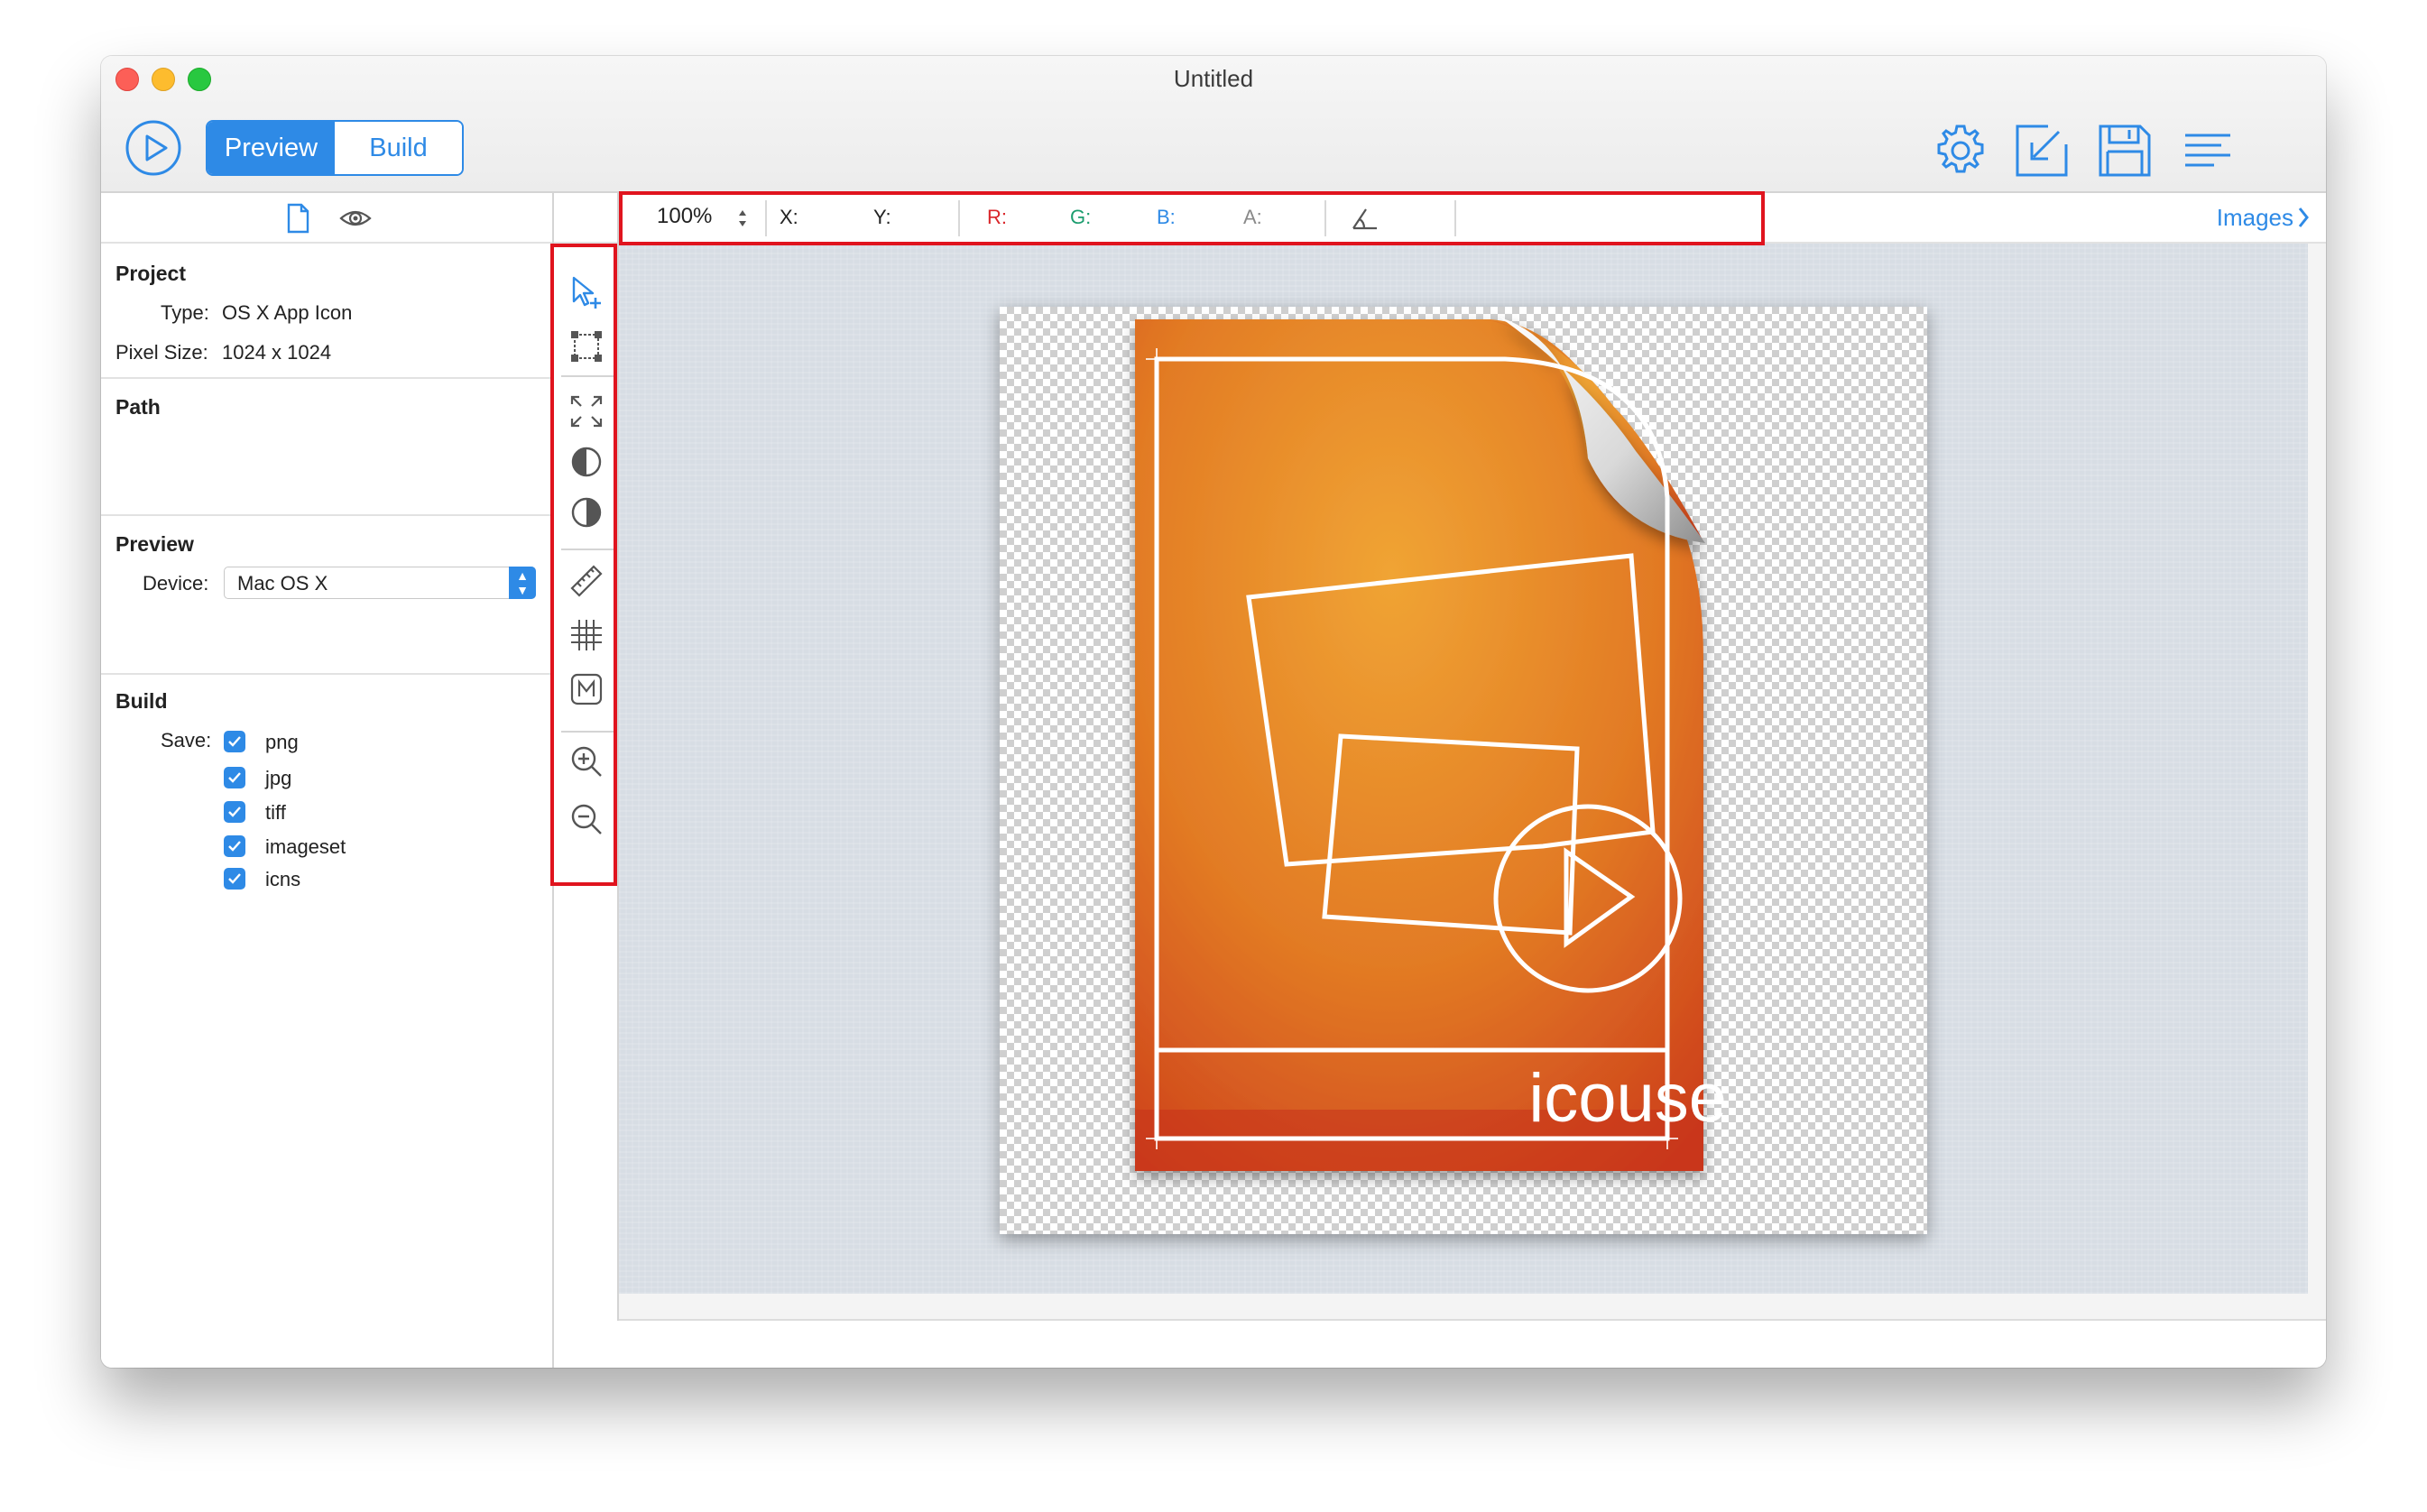 This screenshot has width=2427, height=1512. What do you see at coordinates (1627, 1098) in the screenshot?
I see `icon-label-text: icouse` at bounding box center [1627, 1098].